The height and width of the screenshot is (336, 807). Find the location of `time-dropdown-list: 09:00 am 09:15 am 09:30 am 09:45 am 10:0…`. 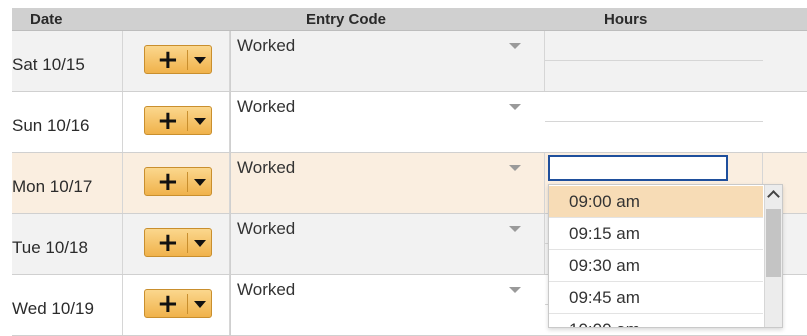

time-dropdown-list: 09:00 am 09:15 am 09:30 am 09:45 am 10:0… is located at coordinates (665, 256).